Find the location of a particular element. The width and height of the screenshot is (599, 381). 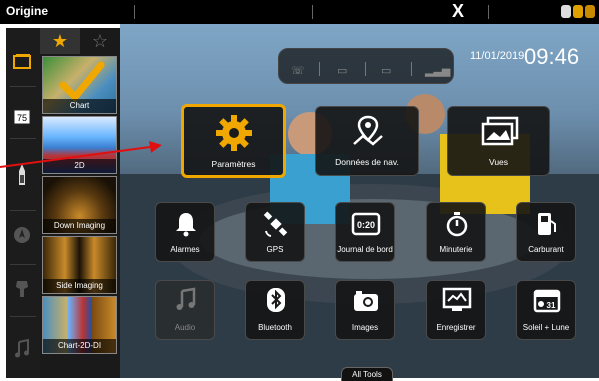

tool-carburant: Carburant is located at coordinates (546, 232).